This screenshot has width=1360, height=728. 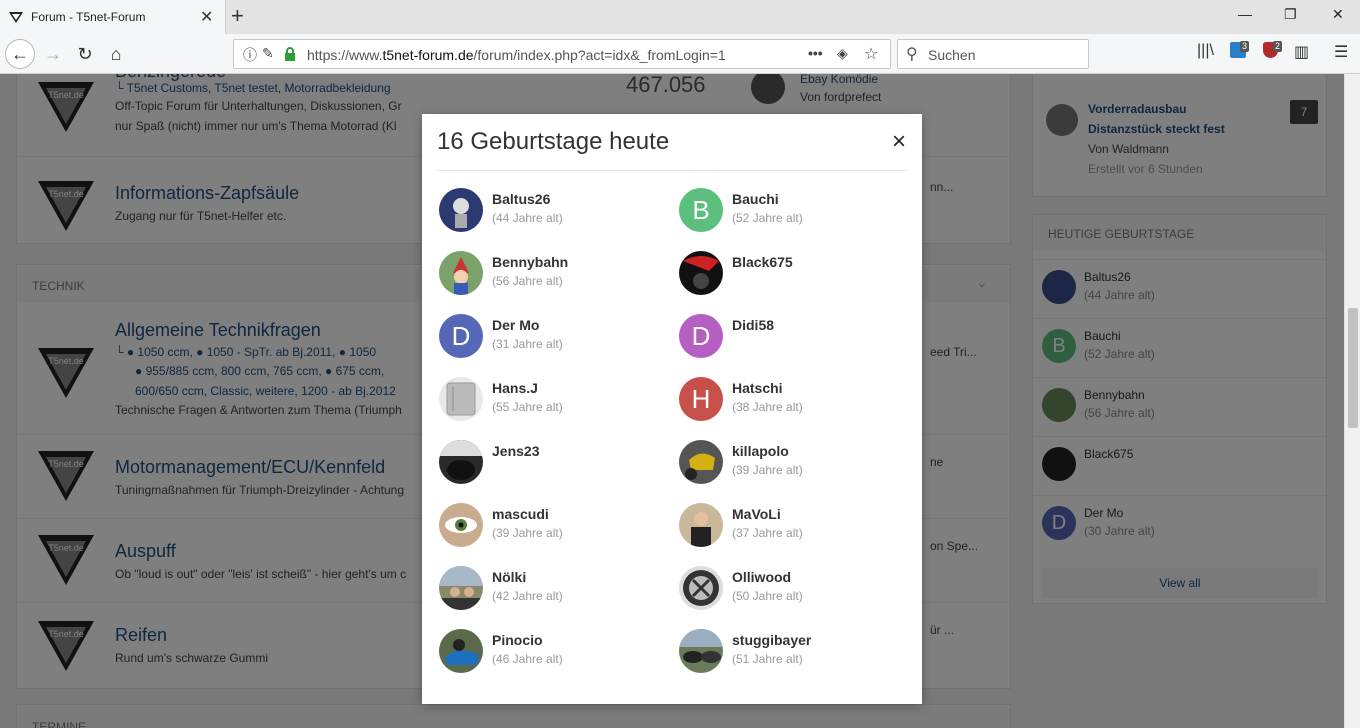 What do you see at coordinates (1245, 14) in the screenshot?
I see `minimize-icon: —` at bounding box center [1245, 14].